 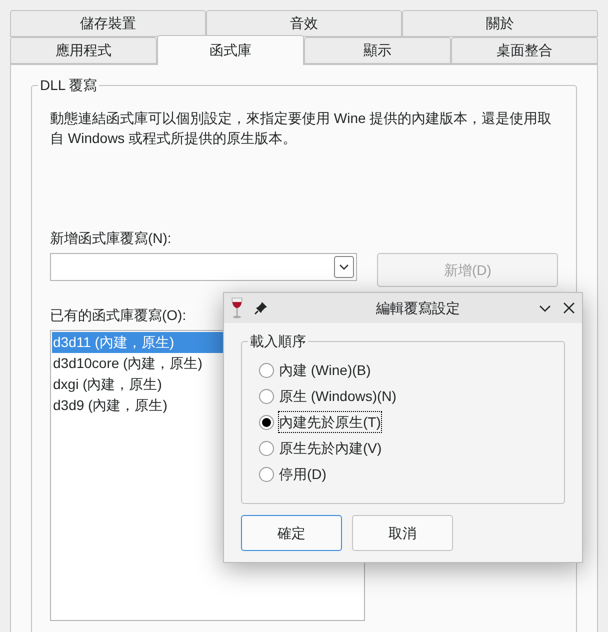 I want to click on tab: 音效, so click(x=304, y=23).